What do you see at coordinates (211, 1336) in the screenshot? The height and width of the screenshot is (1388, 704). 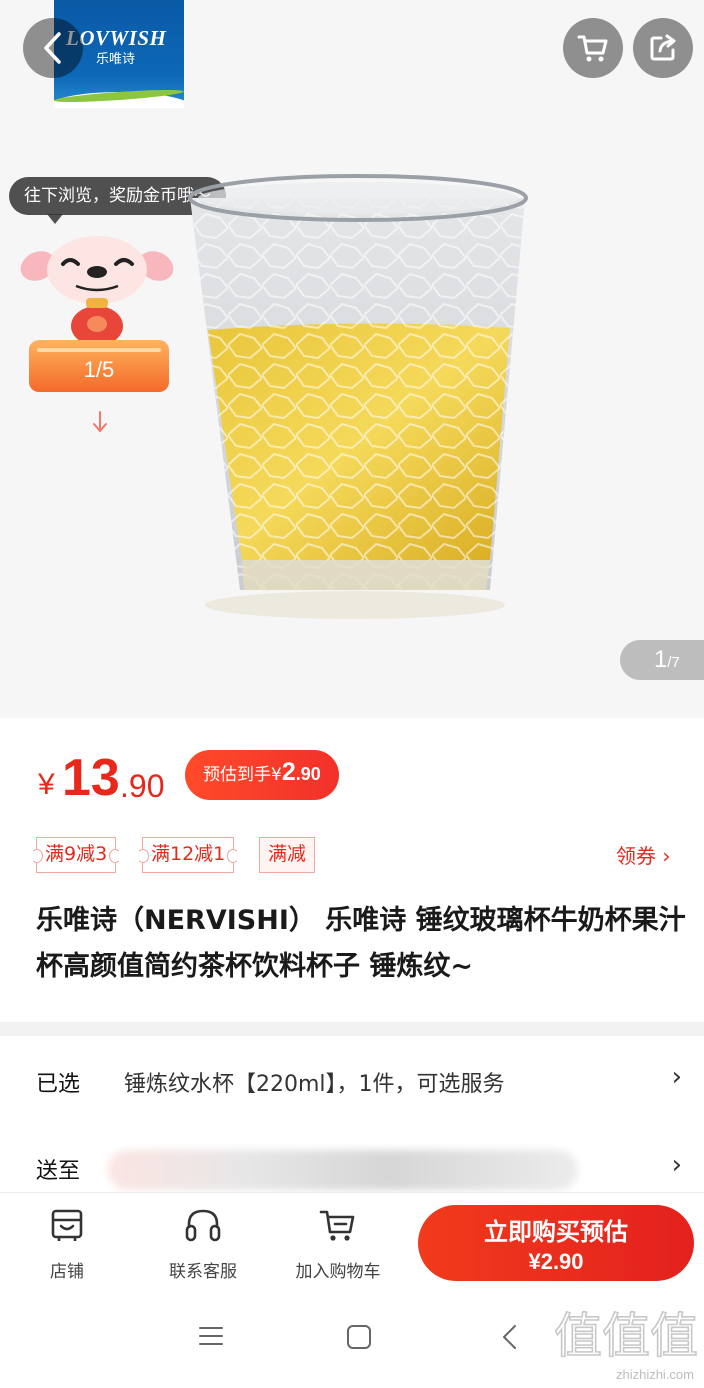 I see `menu-icon` at bounding box center [211, 1336].